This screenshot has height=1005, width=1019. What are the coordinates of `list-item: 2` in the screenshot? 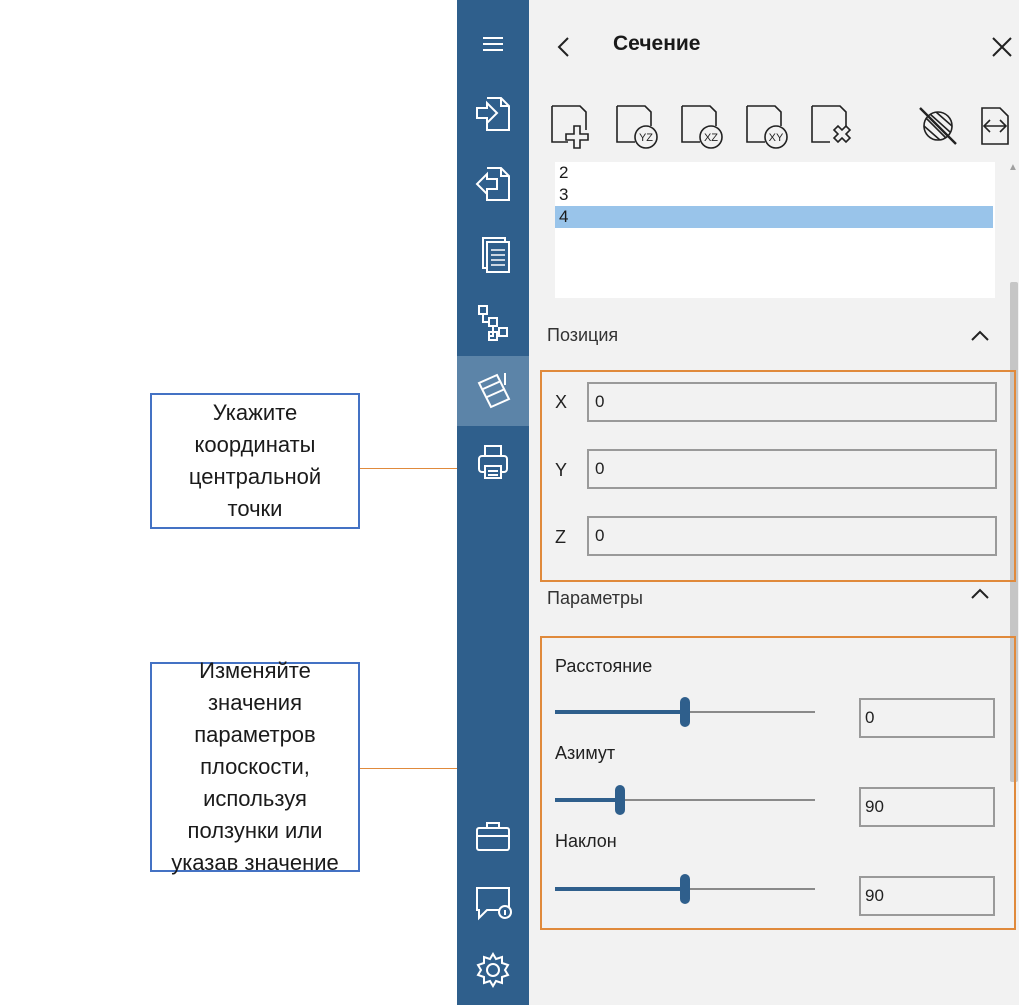 It's located at (775, 173).